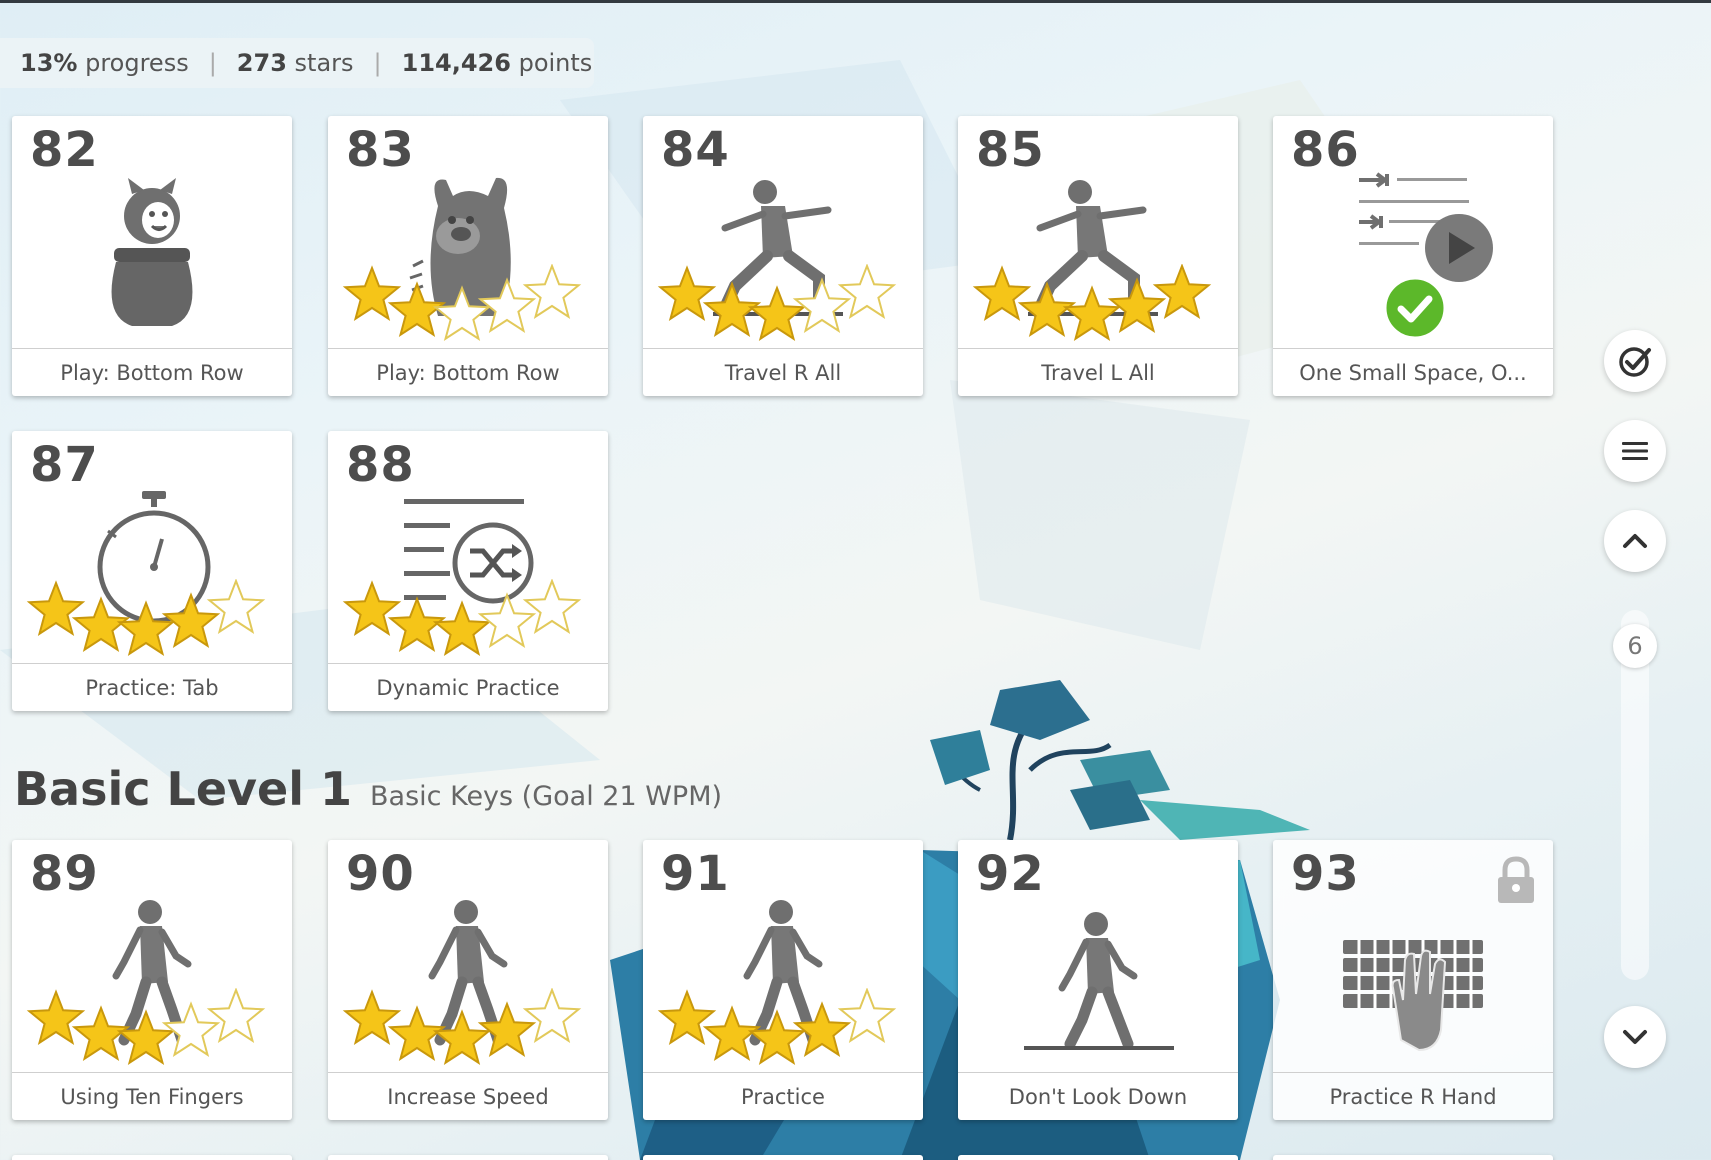  Describe the element at coordinates (1635, 646) in the screenshot. I see `scroll-position-indicator: 6` at that location.